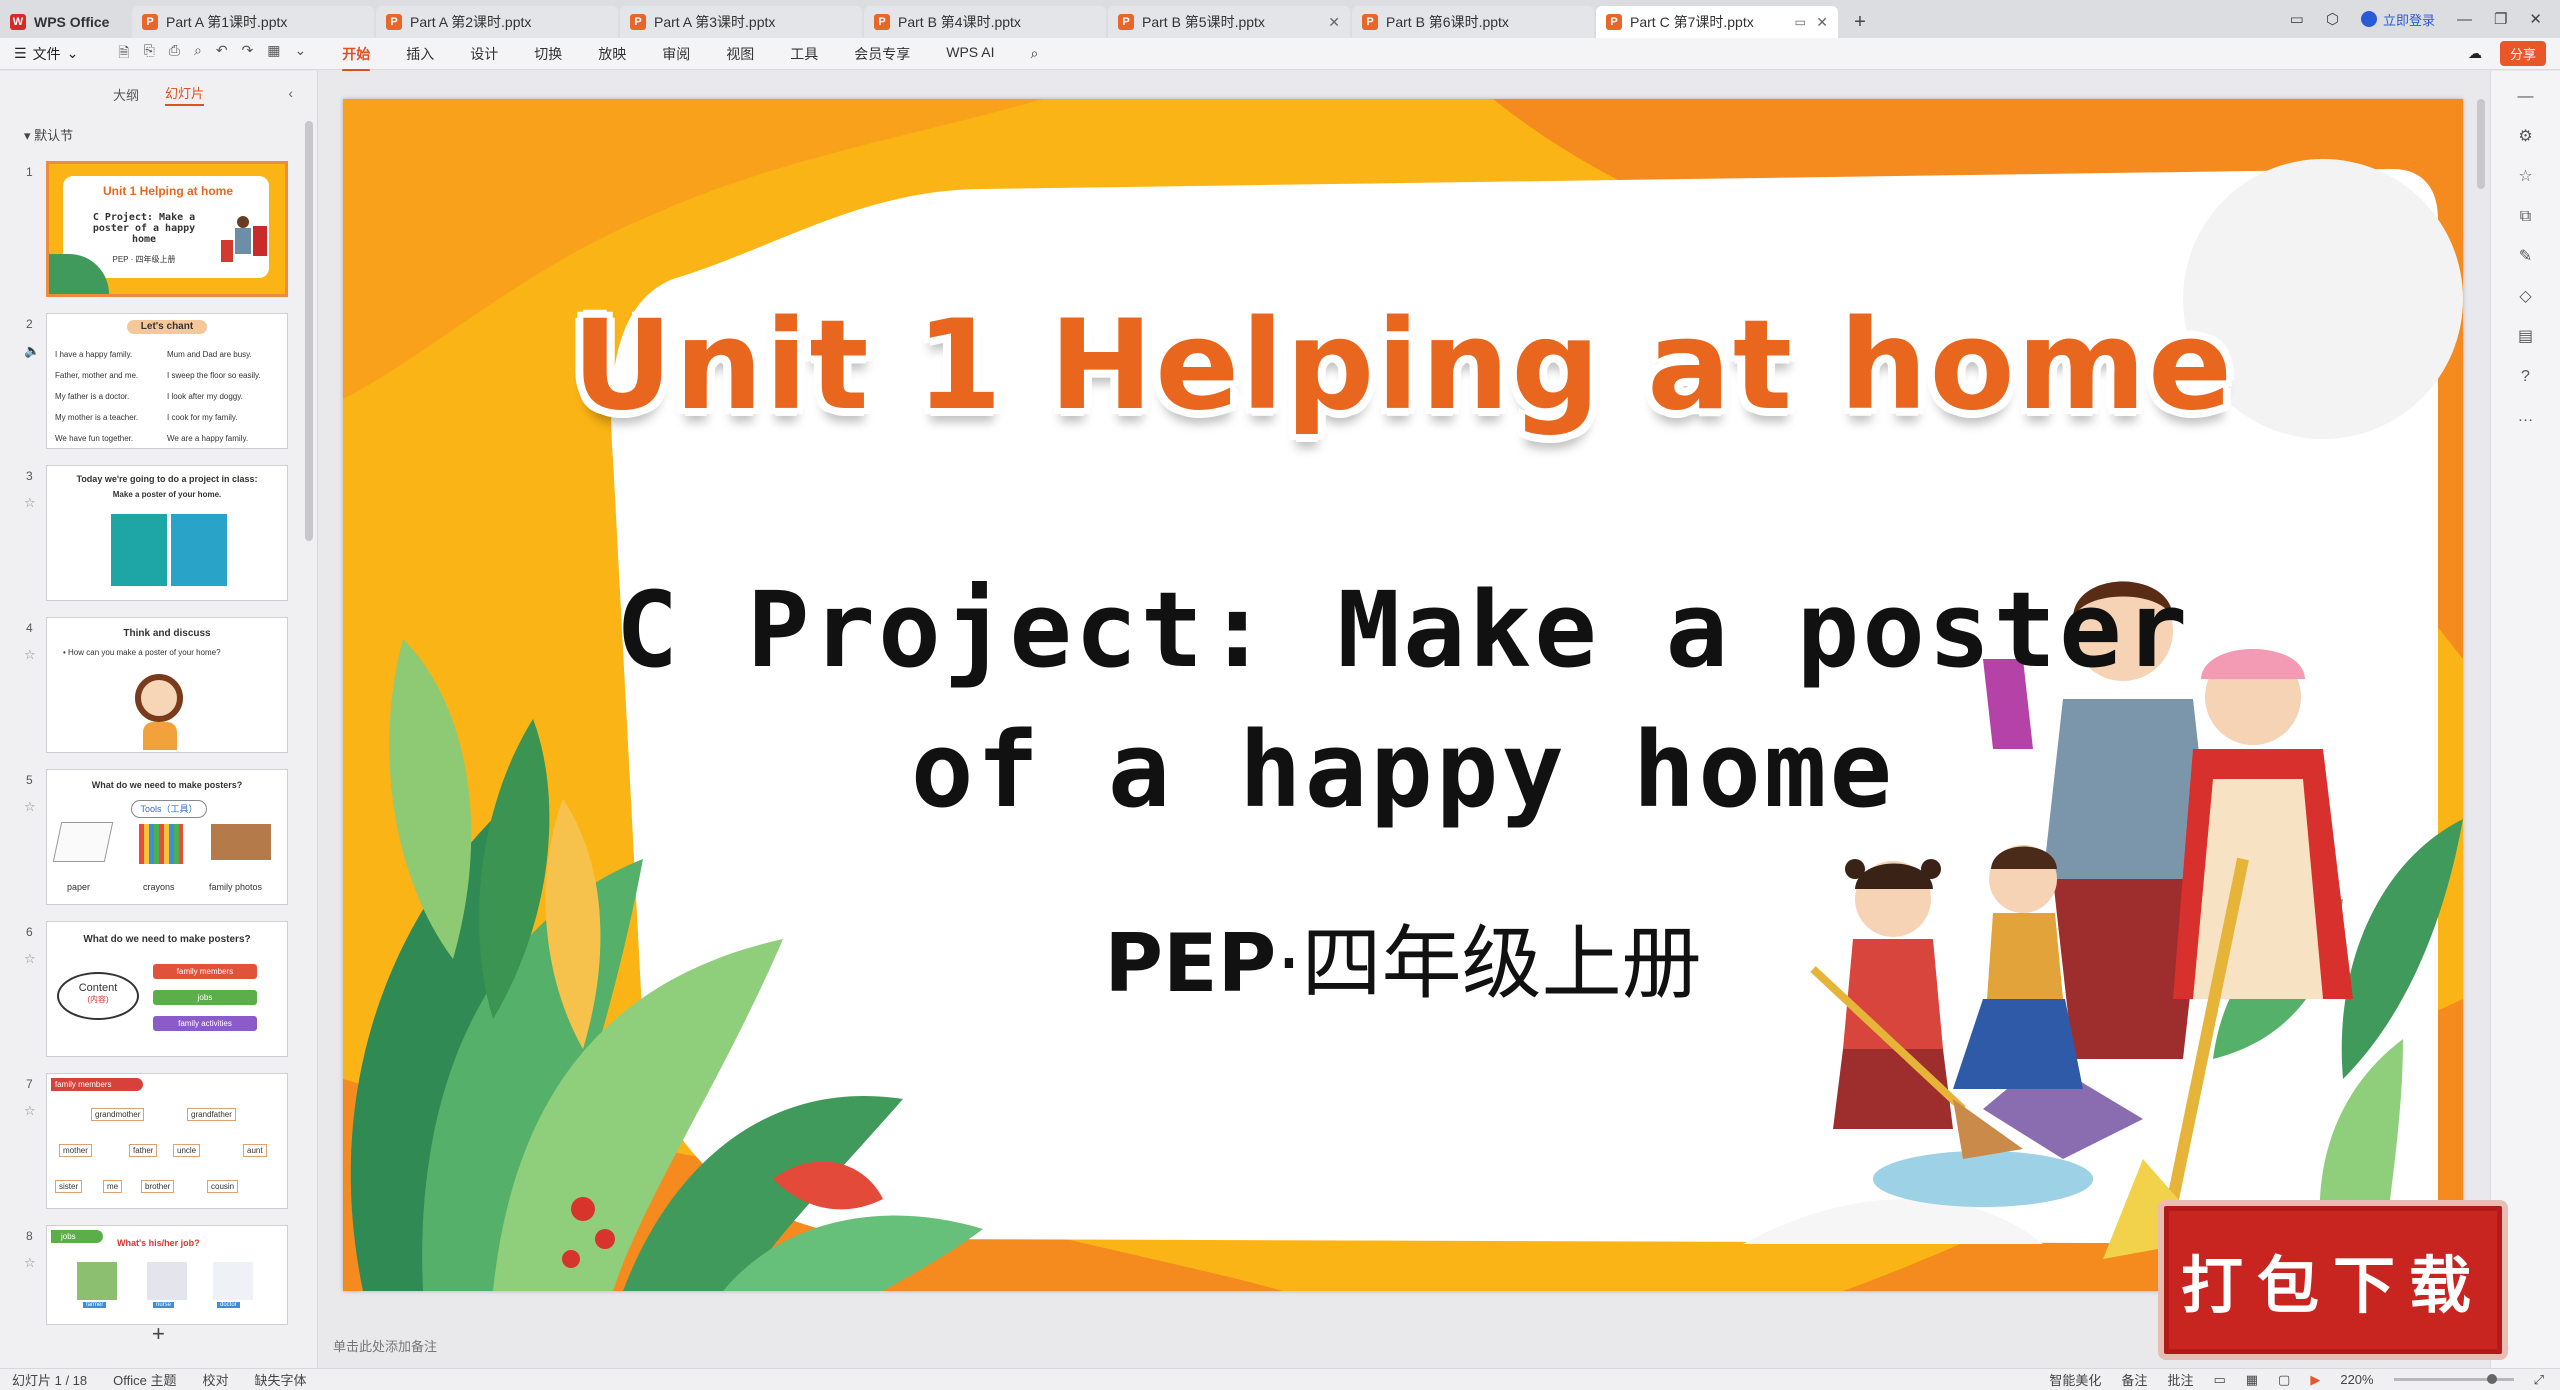  What do you see at coordinates (1034, 53) in the screenshot?
I see `search-icon: ⌕` at bounding box center [1034, 53].